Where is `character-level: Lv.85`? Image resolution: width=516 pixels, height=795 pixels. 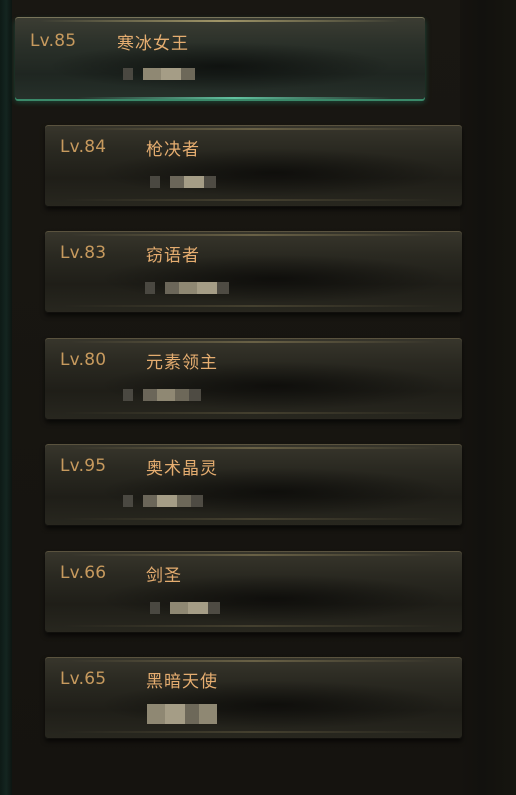 character-level: Lv.85 is located at coordinates (53, 41).